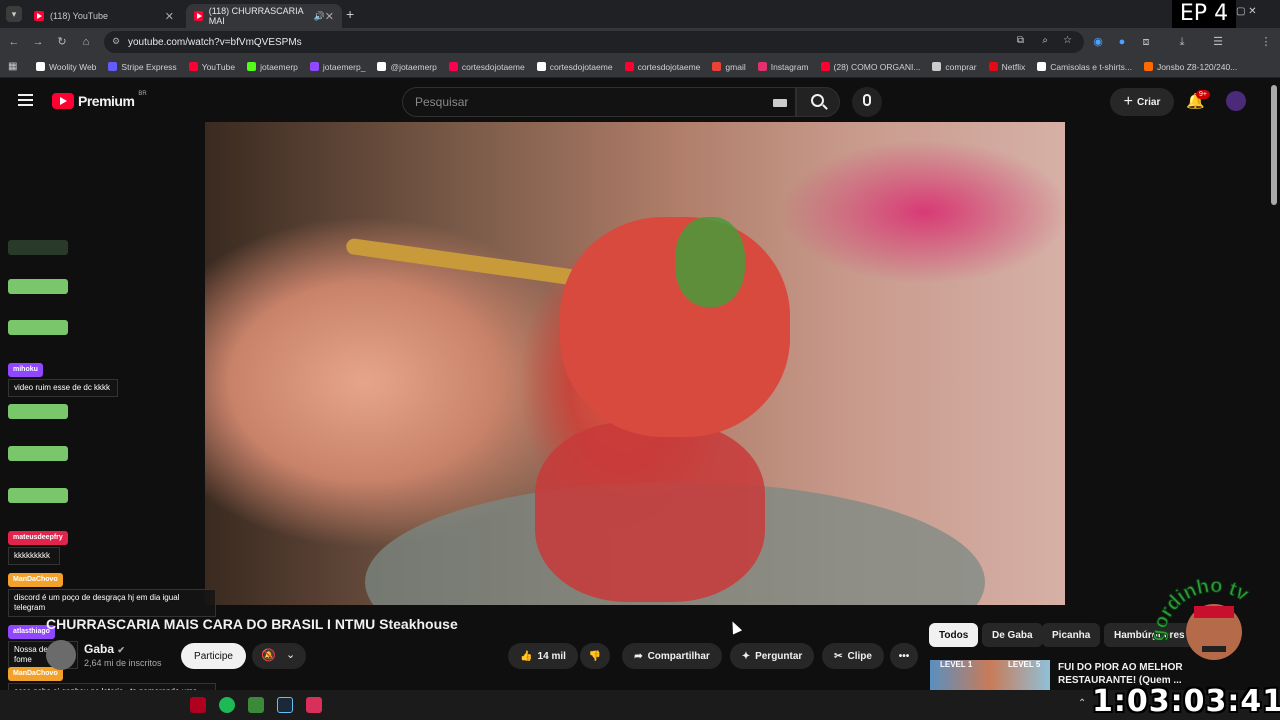 The width and height of the screenshot is (1280, 720). I want to click on reload-icon: ↻, so click(62, 42).